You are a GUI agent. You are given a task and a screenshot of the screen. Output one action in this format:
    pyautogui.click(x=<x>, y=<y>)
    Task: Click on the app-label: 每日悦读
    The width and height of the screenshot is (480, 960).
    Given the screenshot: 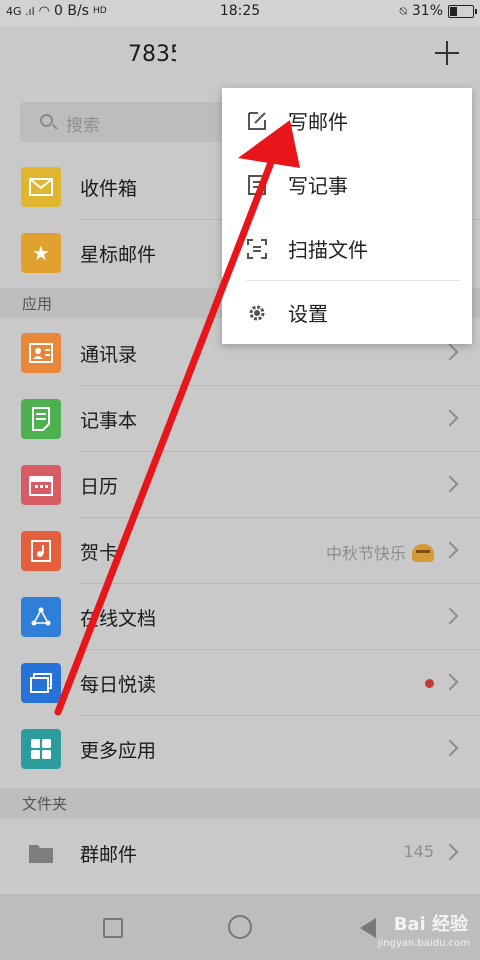 What is the action you would take?
    pyautogui.click(x=118, y=685)
    